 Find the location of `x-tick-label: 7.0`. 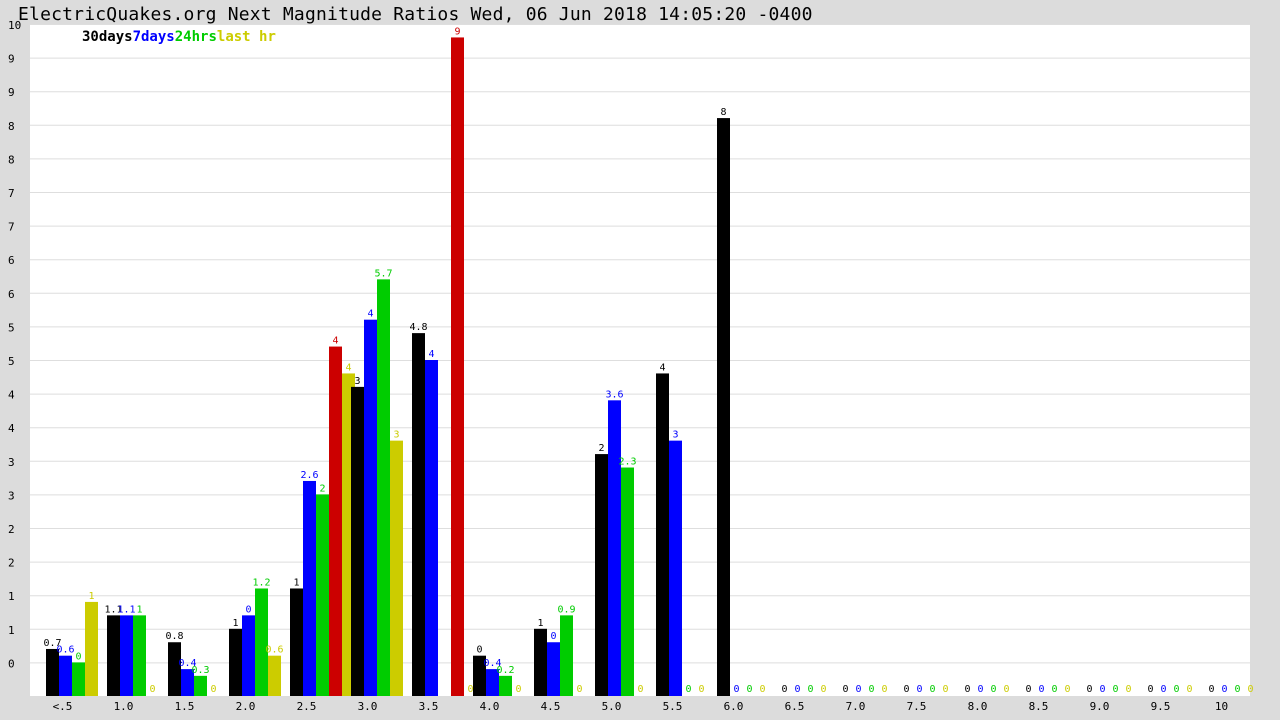

x-tick-label: 7.0 is located at coordinates (856, 706).